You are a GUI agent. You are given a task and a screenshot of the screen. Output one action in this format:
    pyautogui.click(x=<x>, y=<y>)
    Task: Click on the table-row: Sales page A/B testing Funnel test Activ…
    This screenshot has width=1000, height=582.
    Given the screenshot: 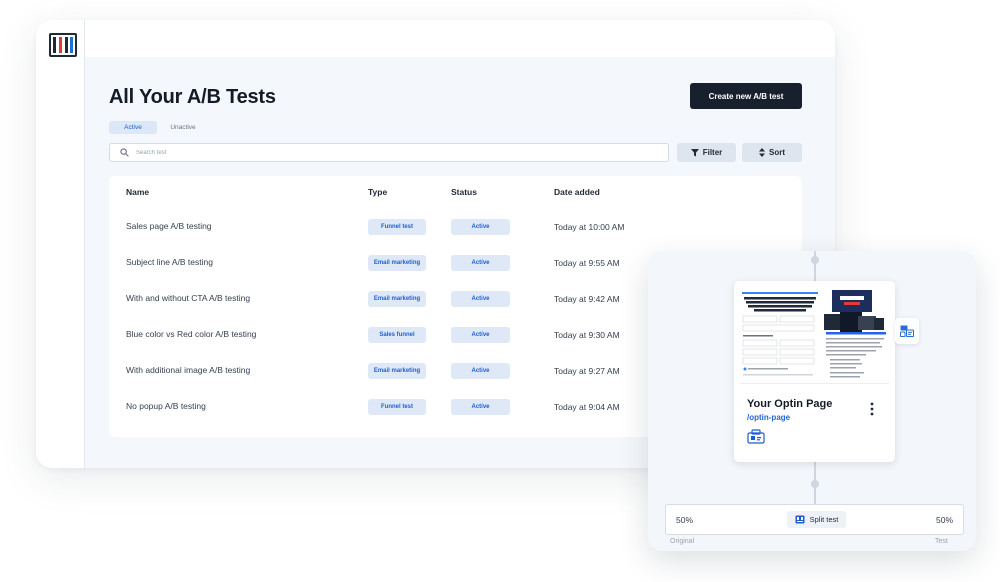 What is the action you would take?
    pyautogui.click(x=455, y=237)
    